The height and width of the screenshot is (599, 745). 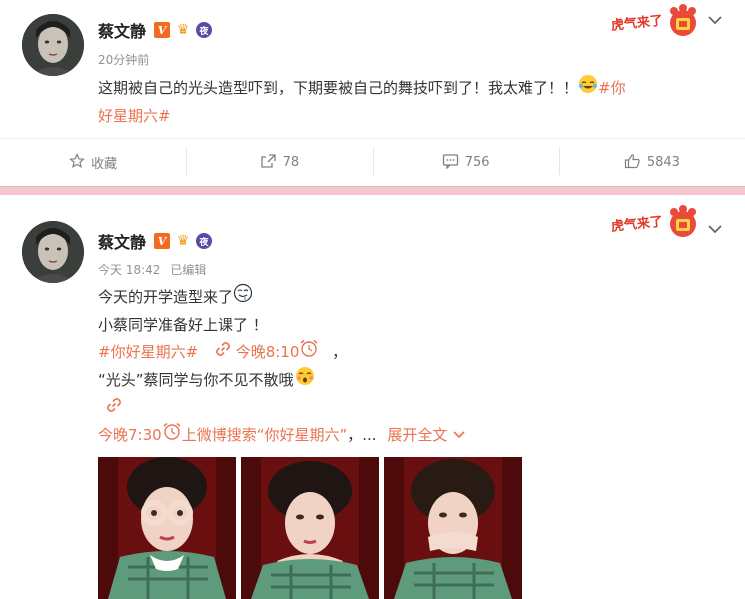 I want to click on like-button: 5843, so click(x=651, y=160).